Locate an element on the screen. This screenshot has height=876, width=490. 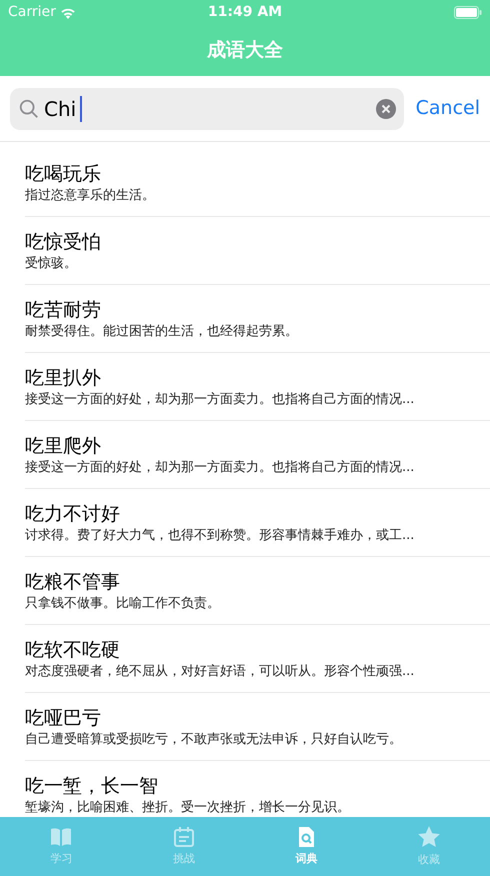
result-row: 吃哑巴亏 自己遭受暗算或受损吃亏，不敢声张或无法申诉，只好自认吃亏。 is located at coordinates (257, 727).